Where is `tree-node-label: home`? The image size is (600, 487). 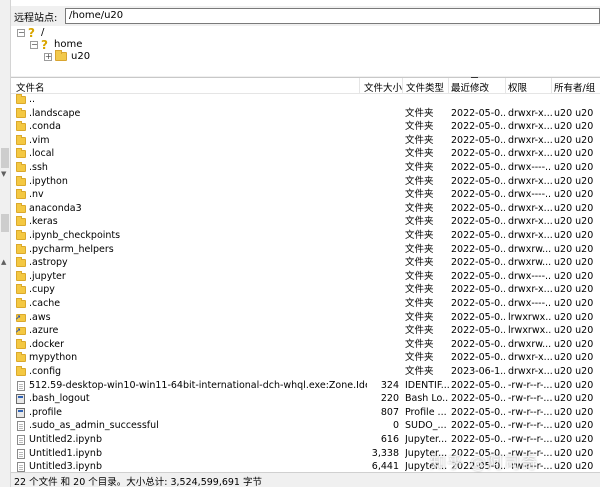 tree-node-label: home is located at coordinates (68, 44).